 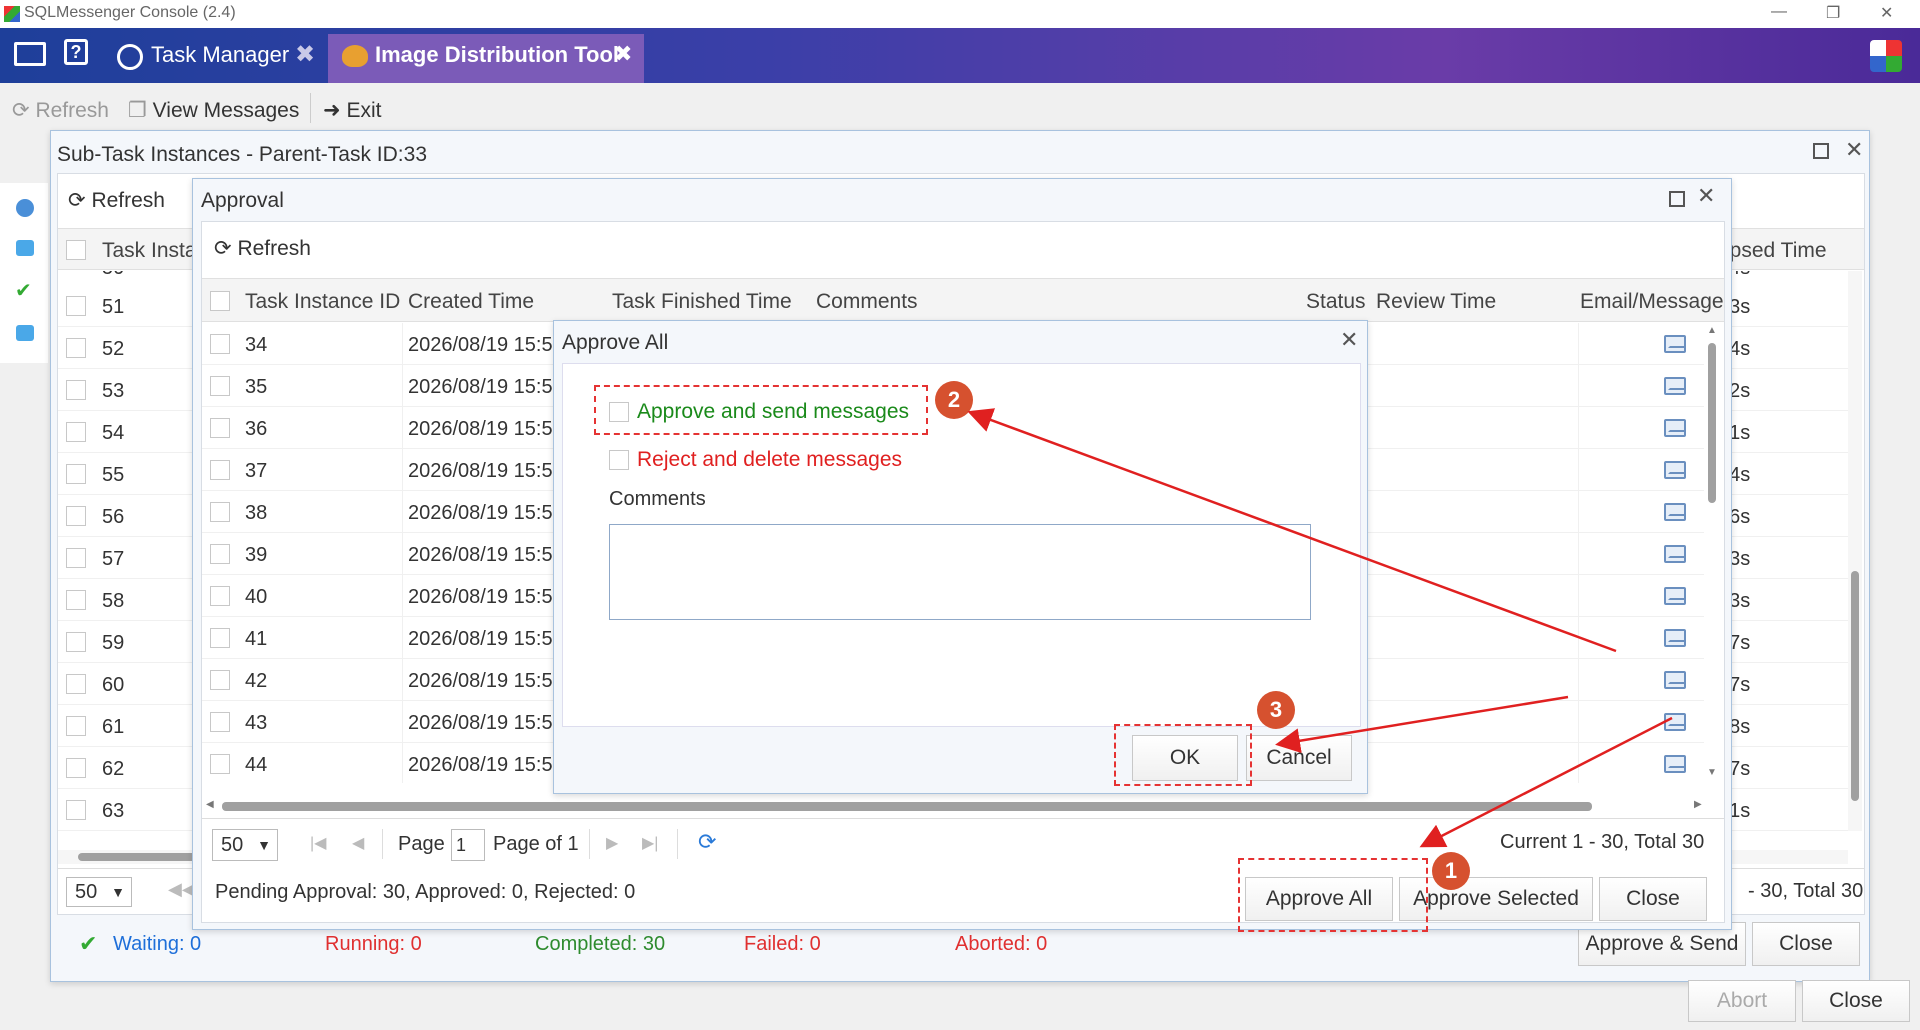 I want to click on arrow-to-ok-button, so click(x=1422, y=724).